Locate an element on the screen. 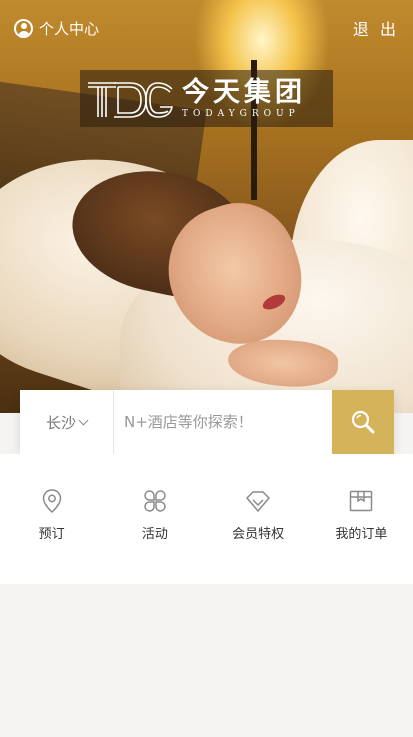 The height and width of the screenshot is (737, 413). menu-item-activity: 活动 is located at coordinates (154, 536).